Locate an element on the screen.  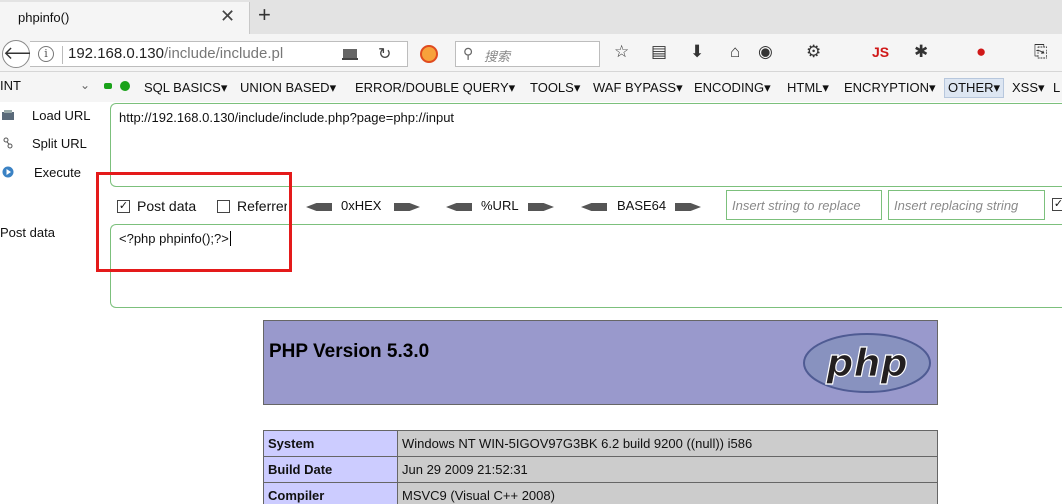
url-text: 192.168.0.130/include/include.pl is located at coordinates (203, 53).